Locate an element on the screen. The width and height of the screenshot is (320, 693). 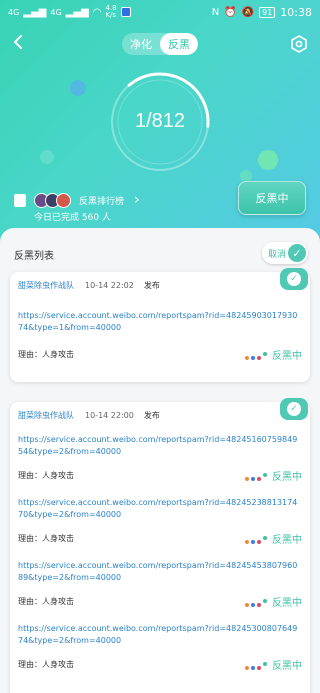
hexagon-settings-icon is located at coordinates (299, 44).